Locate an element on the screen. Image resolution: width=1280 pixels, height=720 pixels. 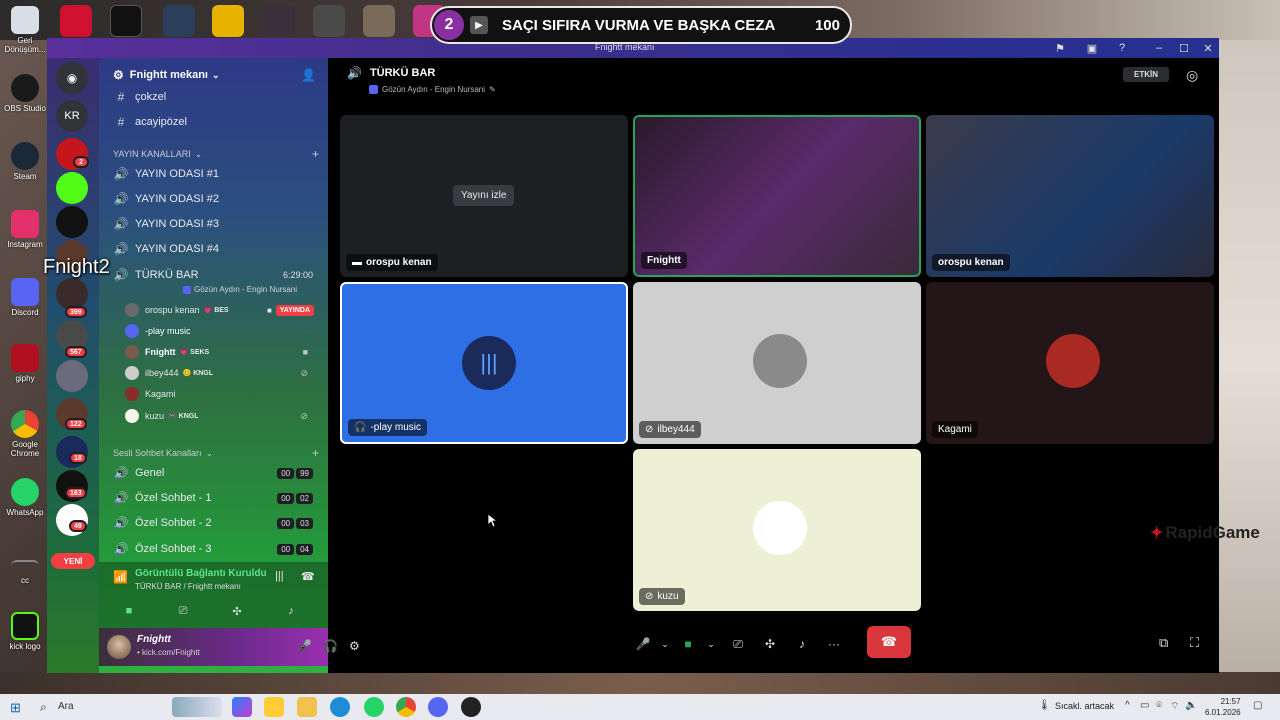
stage-subtitle: Gözün Aydın - Engin Nursani ✎ is located at coordinates (432, 89).